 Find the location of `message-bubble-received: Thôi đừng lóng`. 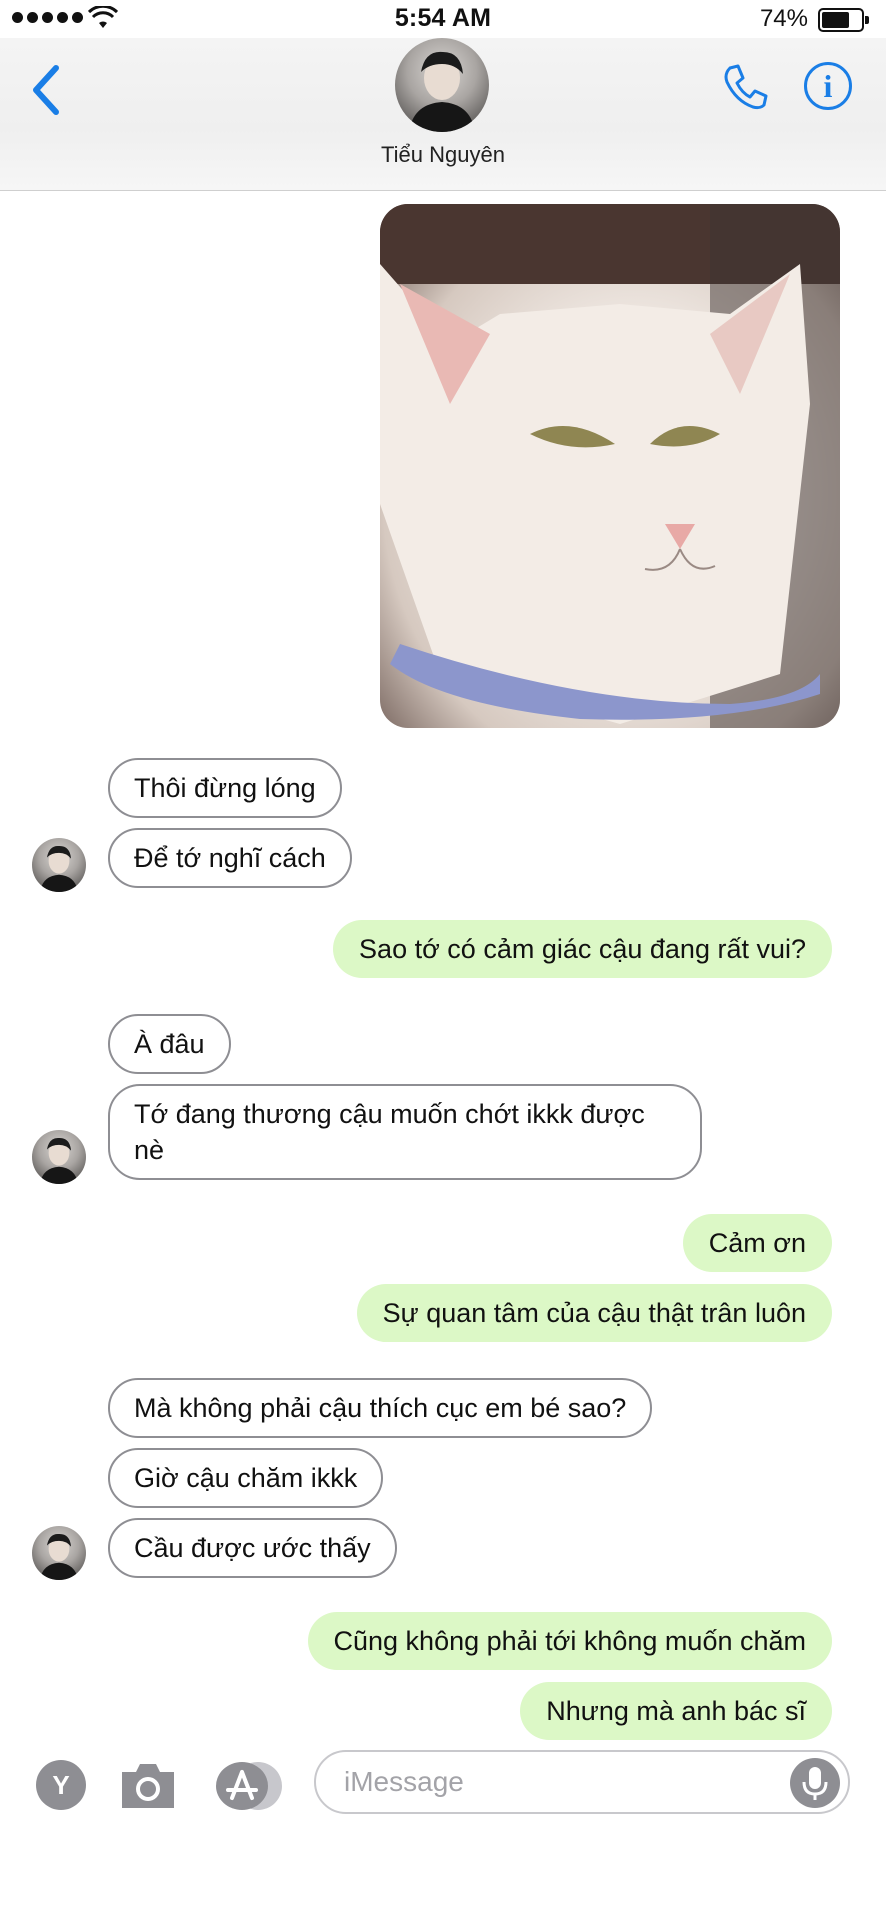

message-bubble-received: Thôi đừng lóng is located at coordinates (225, 788).